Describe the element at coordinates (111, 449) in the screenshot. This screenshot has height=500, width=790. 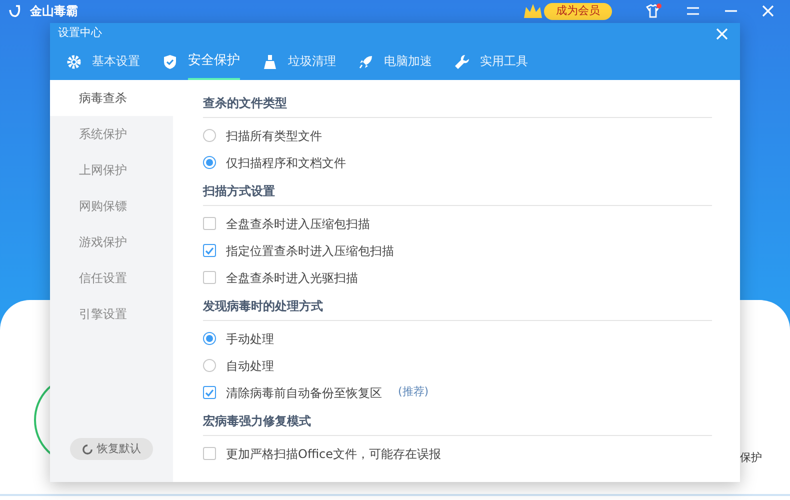
I see `restore-default-button: 恢复默认` at that location.